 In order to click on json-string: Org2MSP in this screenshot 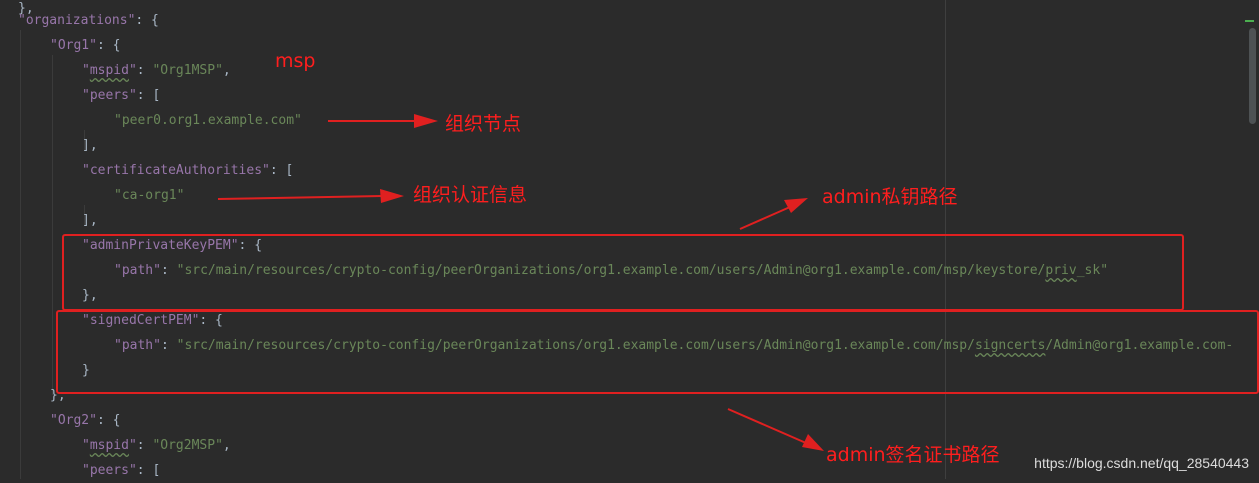, I will do `click(188, 445)`.